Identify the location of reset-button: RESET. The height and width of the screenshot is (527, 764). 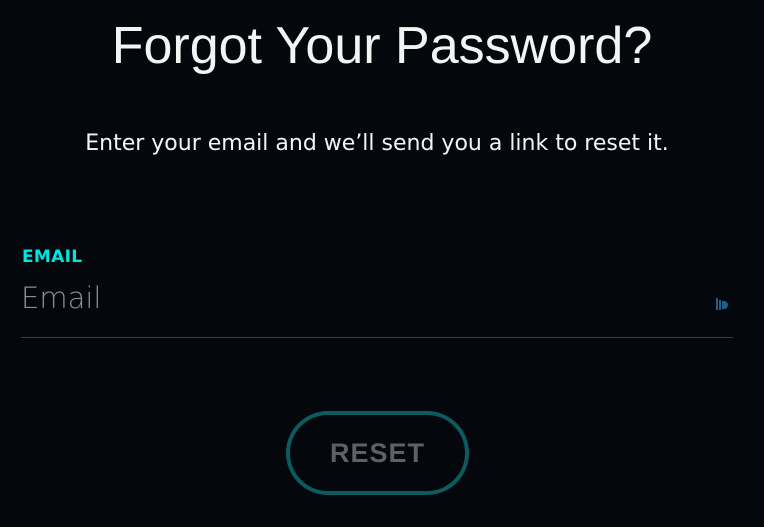
(377, 453).